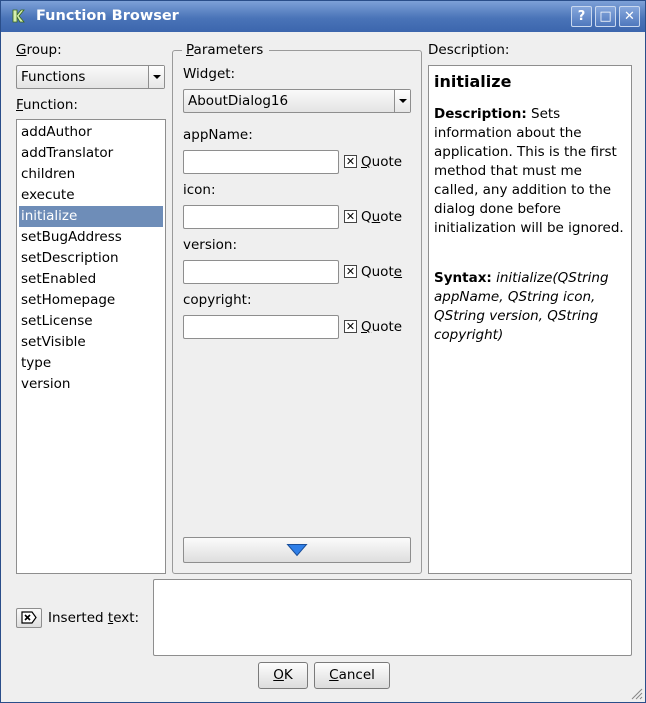 The image size is (646, 703). Describe the element at coordinates (217, 300) in the screenshot. I see `param-label-copyright: copyright:` at that location.